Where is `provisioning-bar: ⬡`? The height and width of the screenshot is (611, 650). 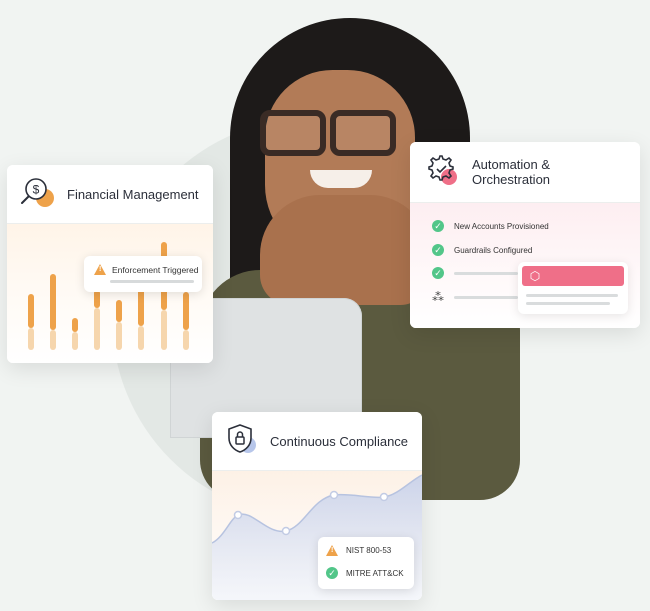
provisioning-bar: ⬡ is located at coordinates (573, 276).